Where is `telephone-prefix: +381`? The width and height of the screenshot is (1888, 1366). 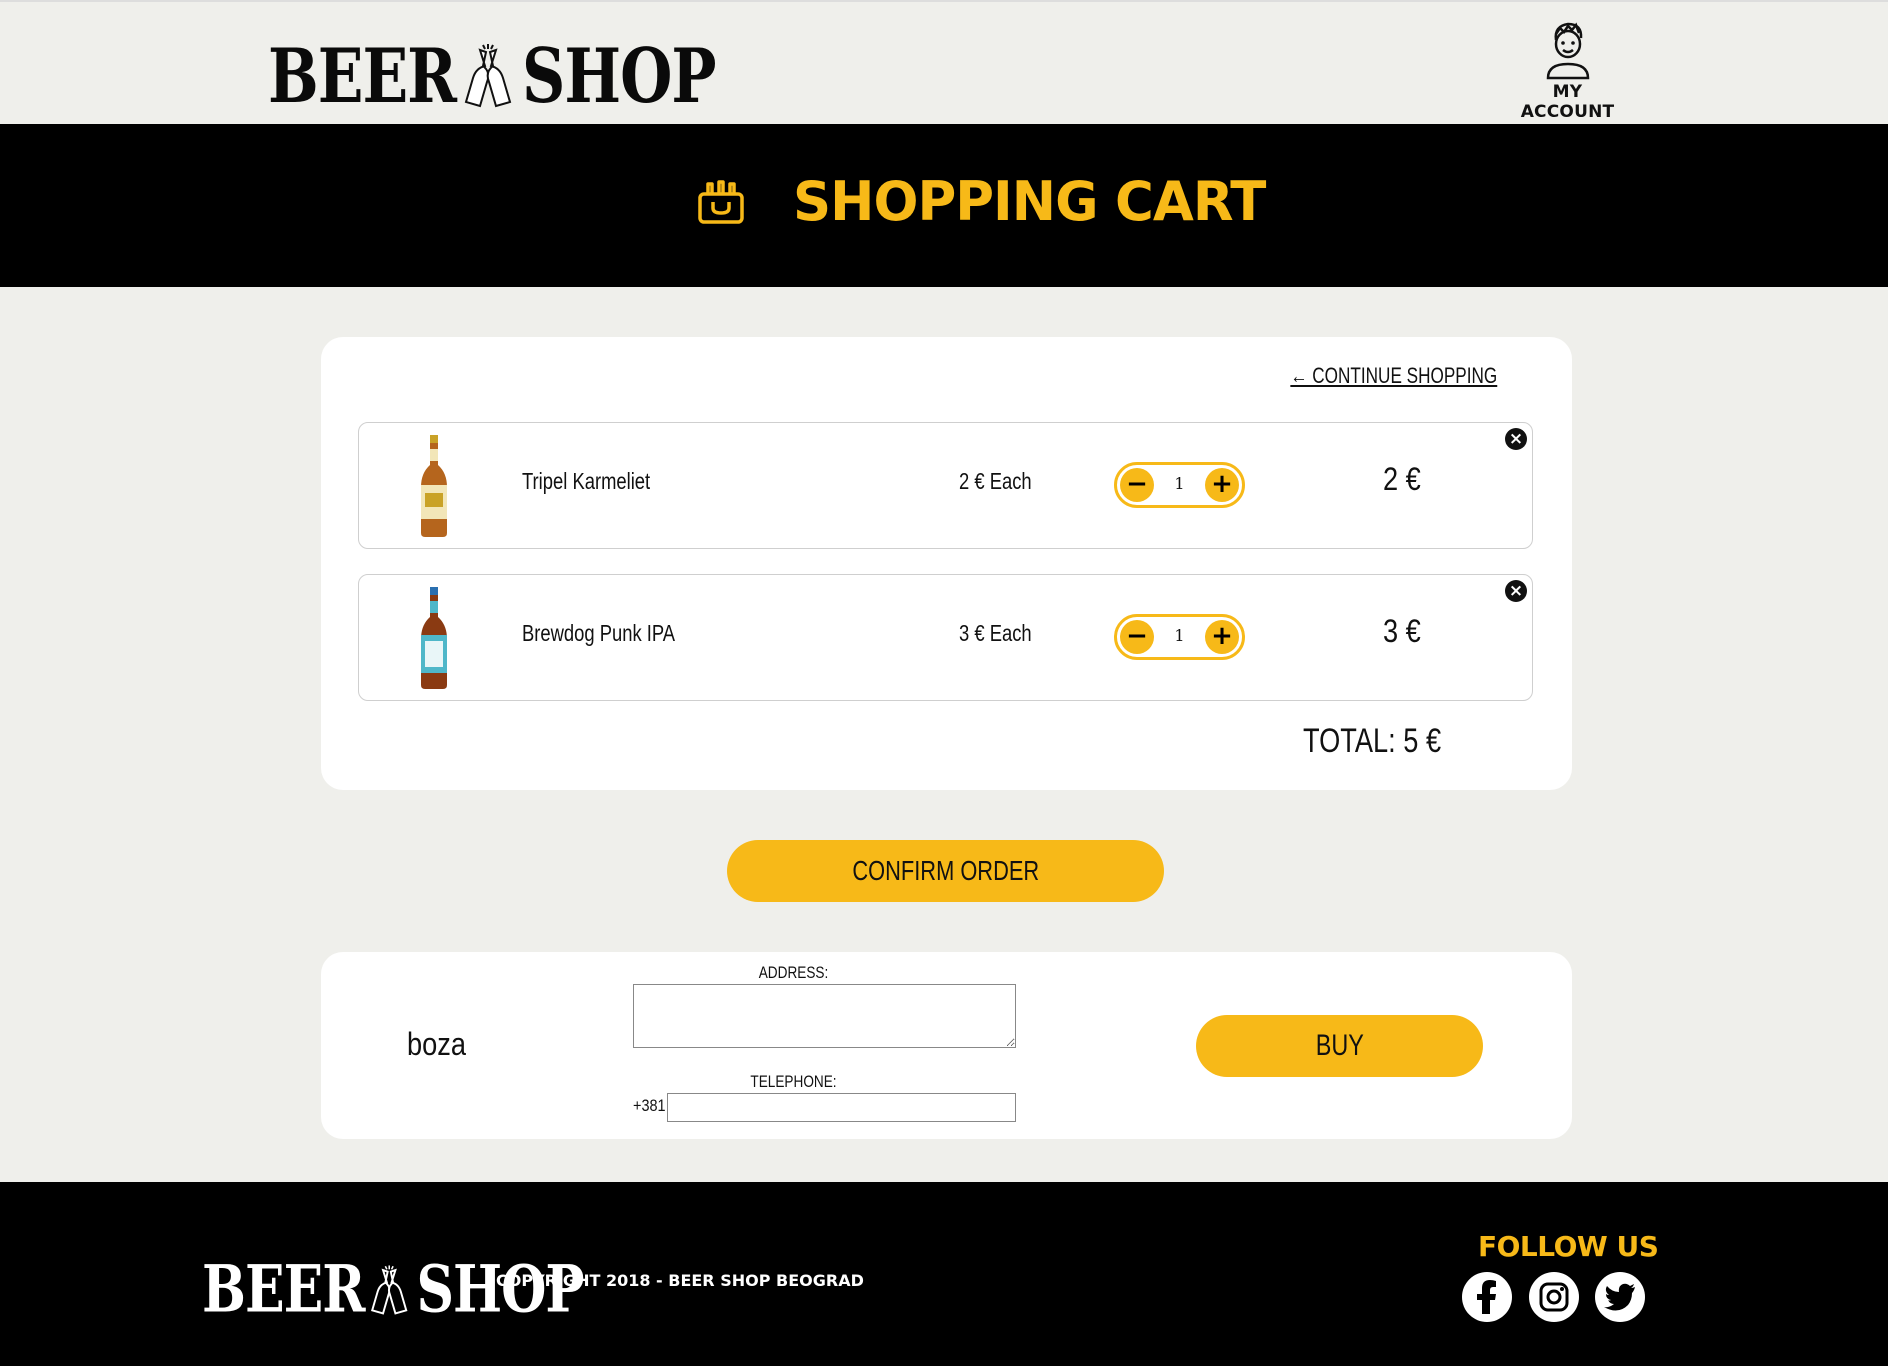 telephone-prefix: +381 is located at coordinates (649, 1105).